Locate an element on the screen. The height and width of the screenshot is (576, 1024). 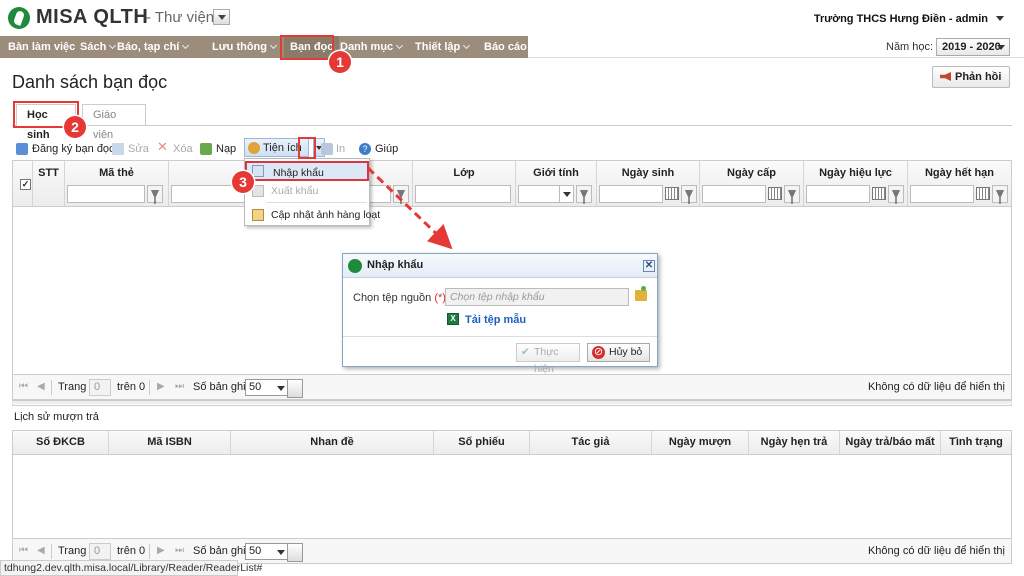
nav-item-dashboard: Bàn làm việc is located at coordinates (41, 47).